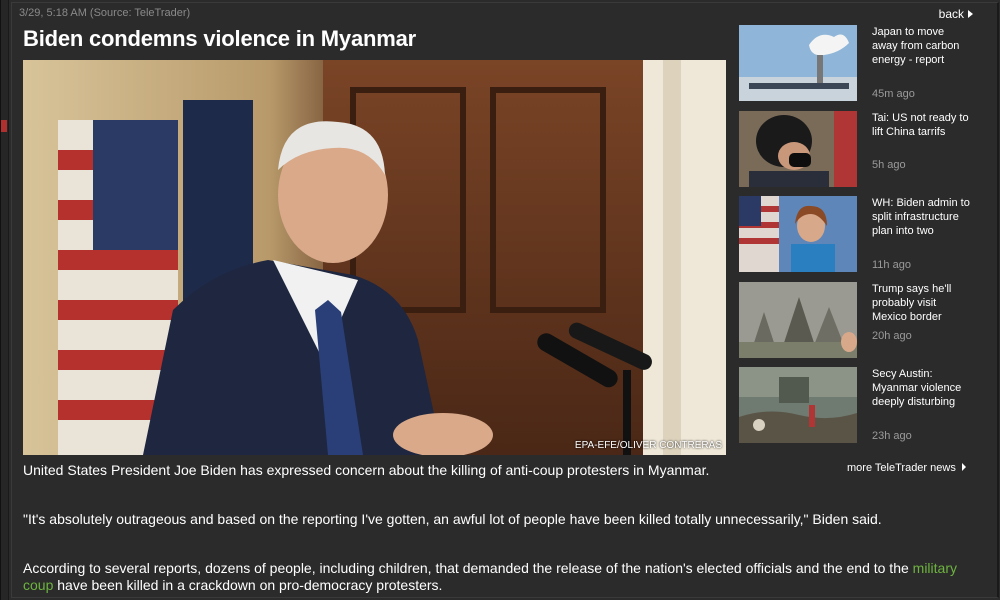  I want to click on more-news-label: more TeleTrader news, so click(901, 468).